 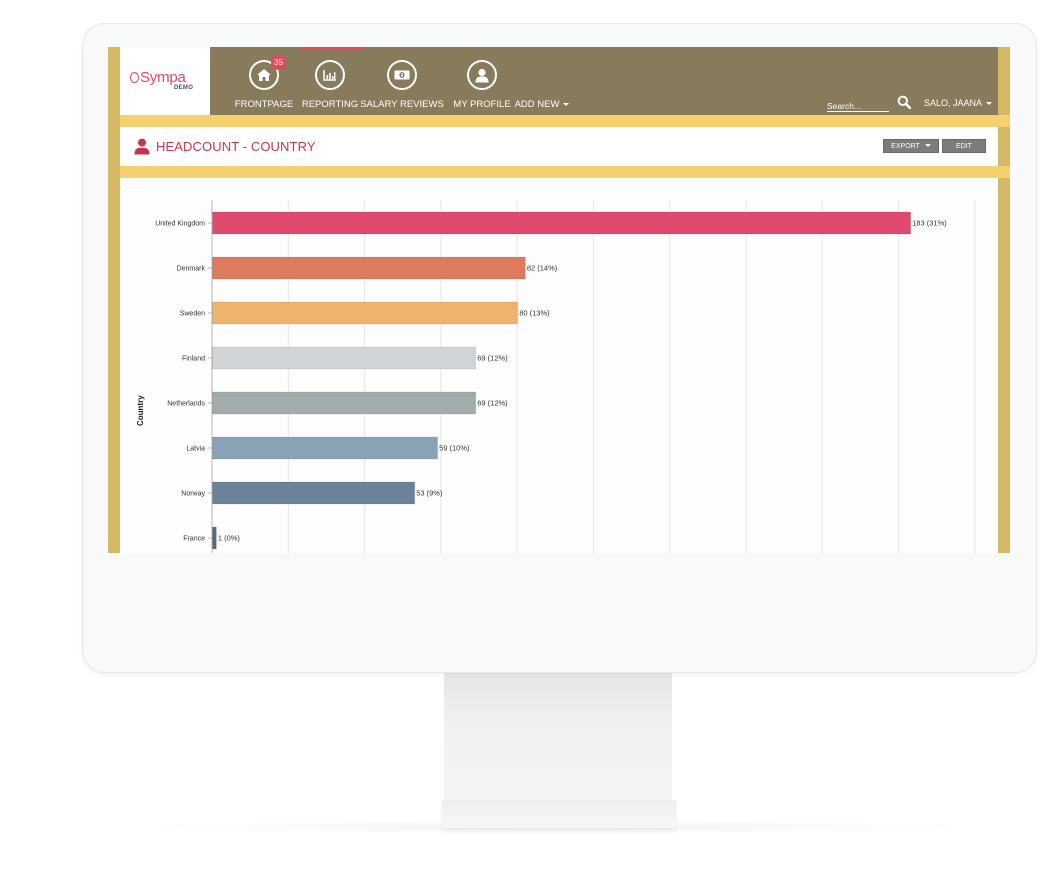 I want to click on y-tick-label: Netherlands, so click(x=186, y=404).